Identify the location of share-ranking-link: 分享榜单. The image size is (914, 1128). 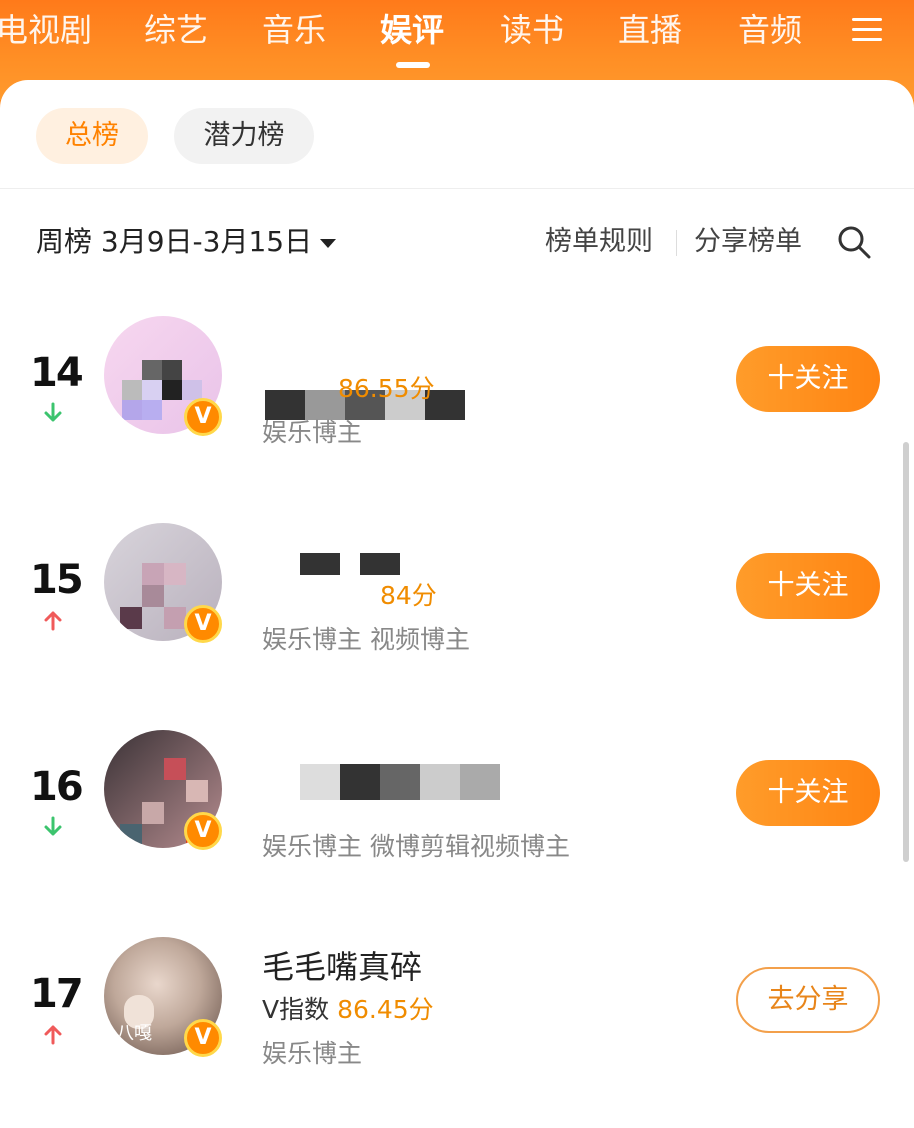
(748, 242).